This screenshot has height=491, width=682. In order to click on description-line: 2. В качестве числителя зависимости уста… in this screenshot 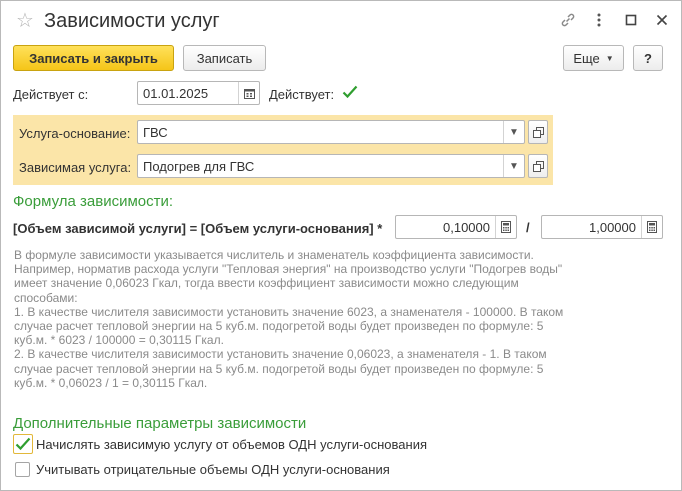, I will do `click(280, 354)`.